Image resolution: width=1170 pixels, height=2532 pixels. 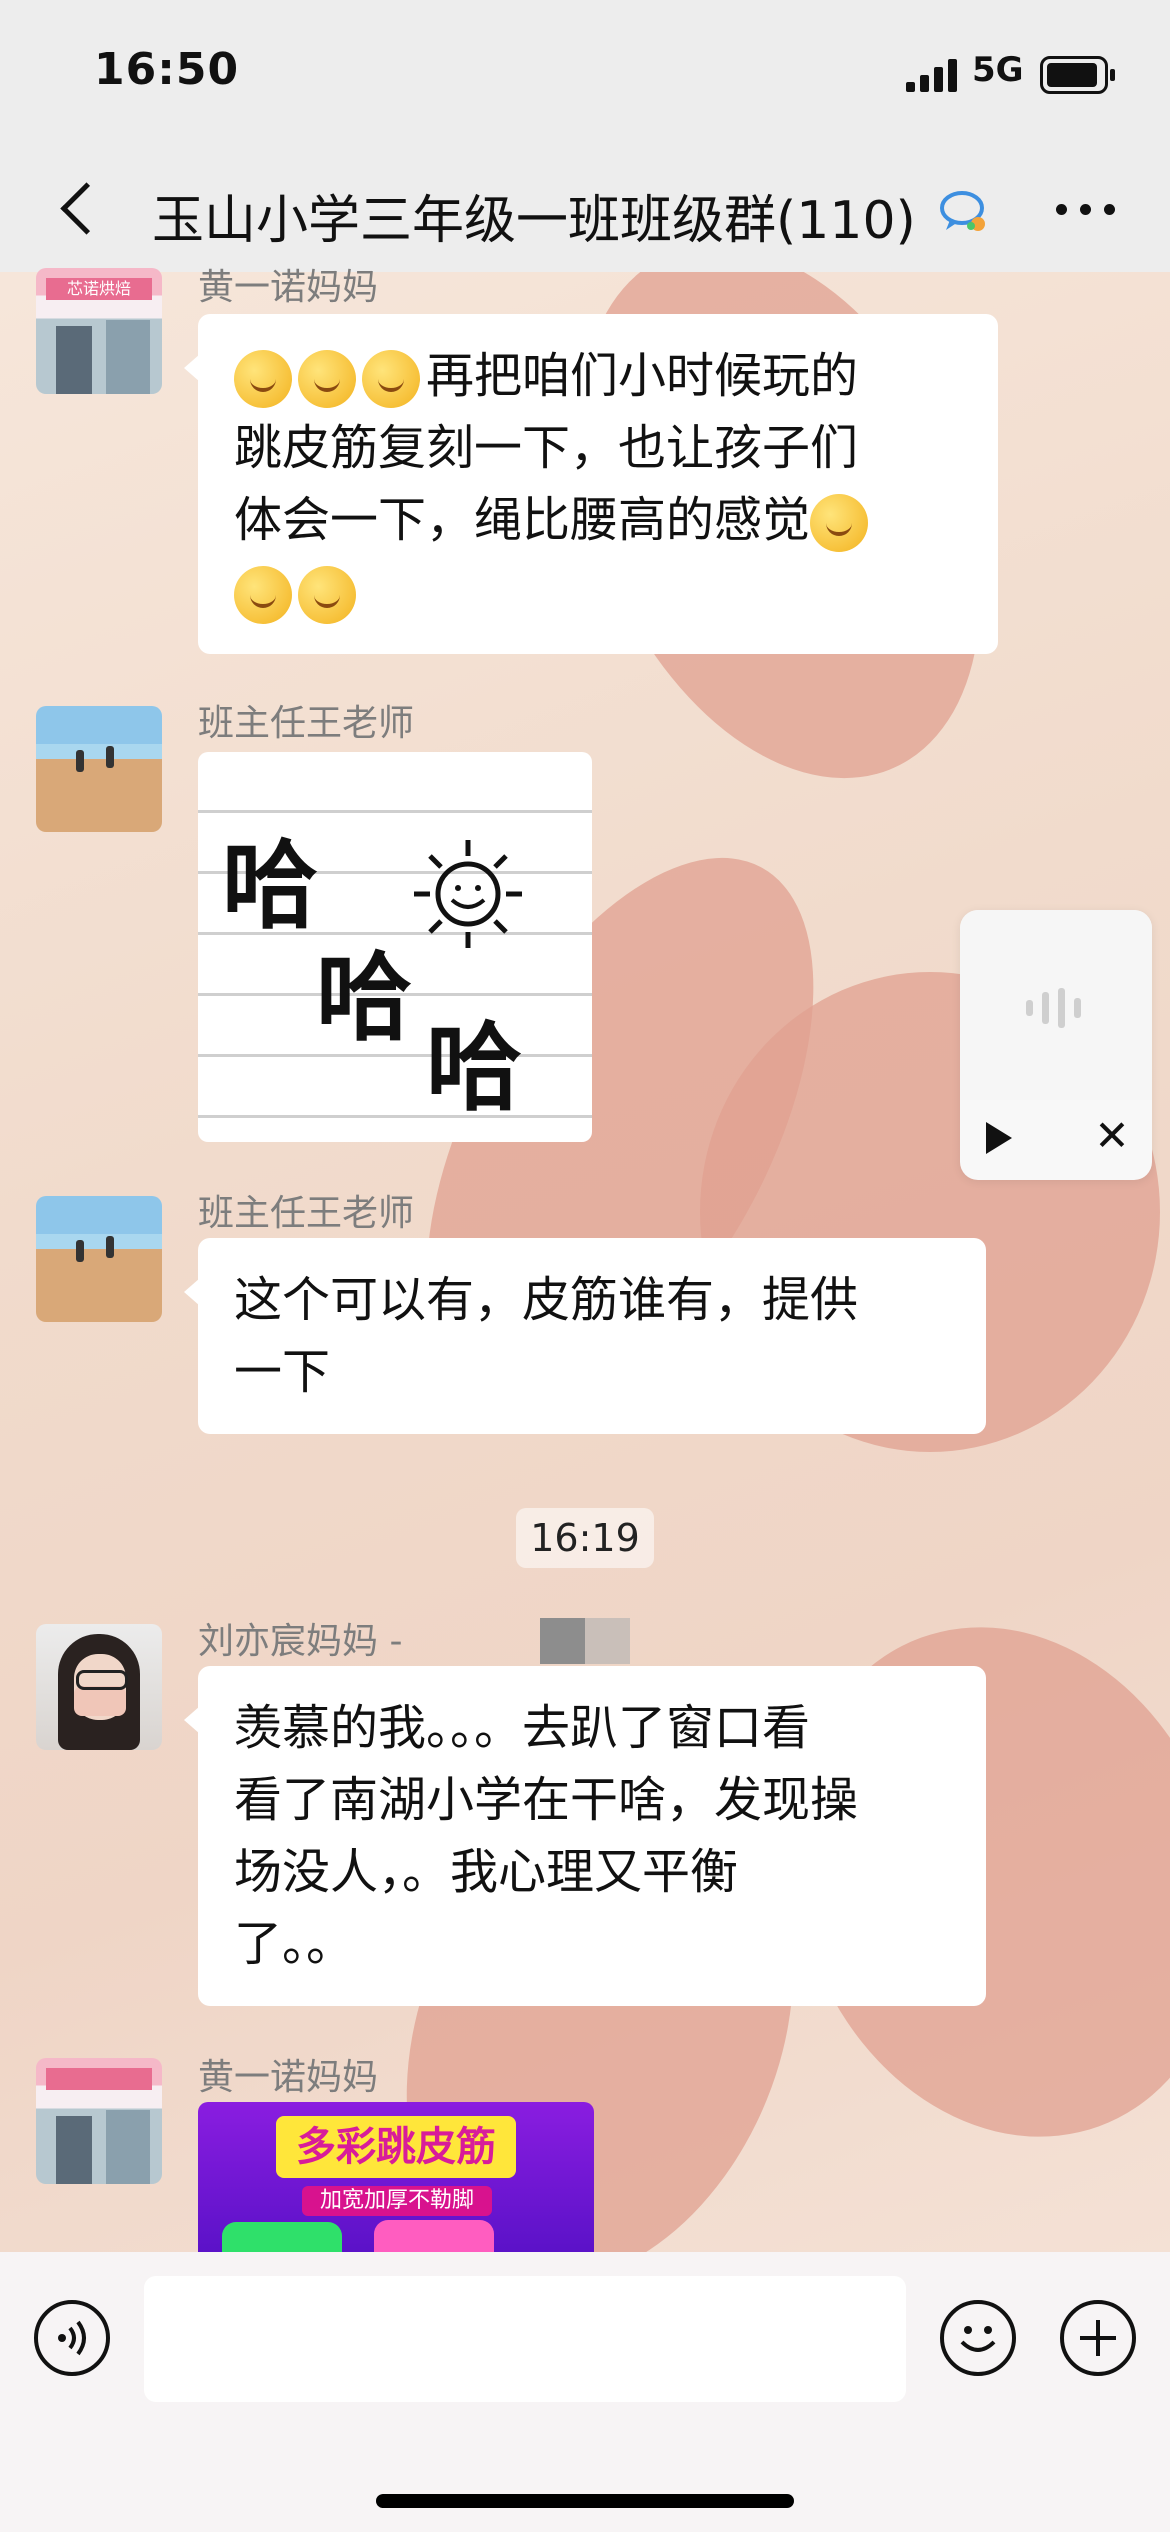 I want to click on message-line: 羡慕的我。。。去趴了窗口看, so click(x=522, y=1728).